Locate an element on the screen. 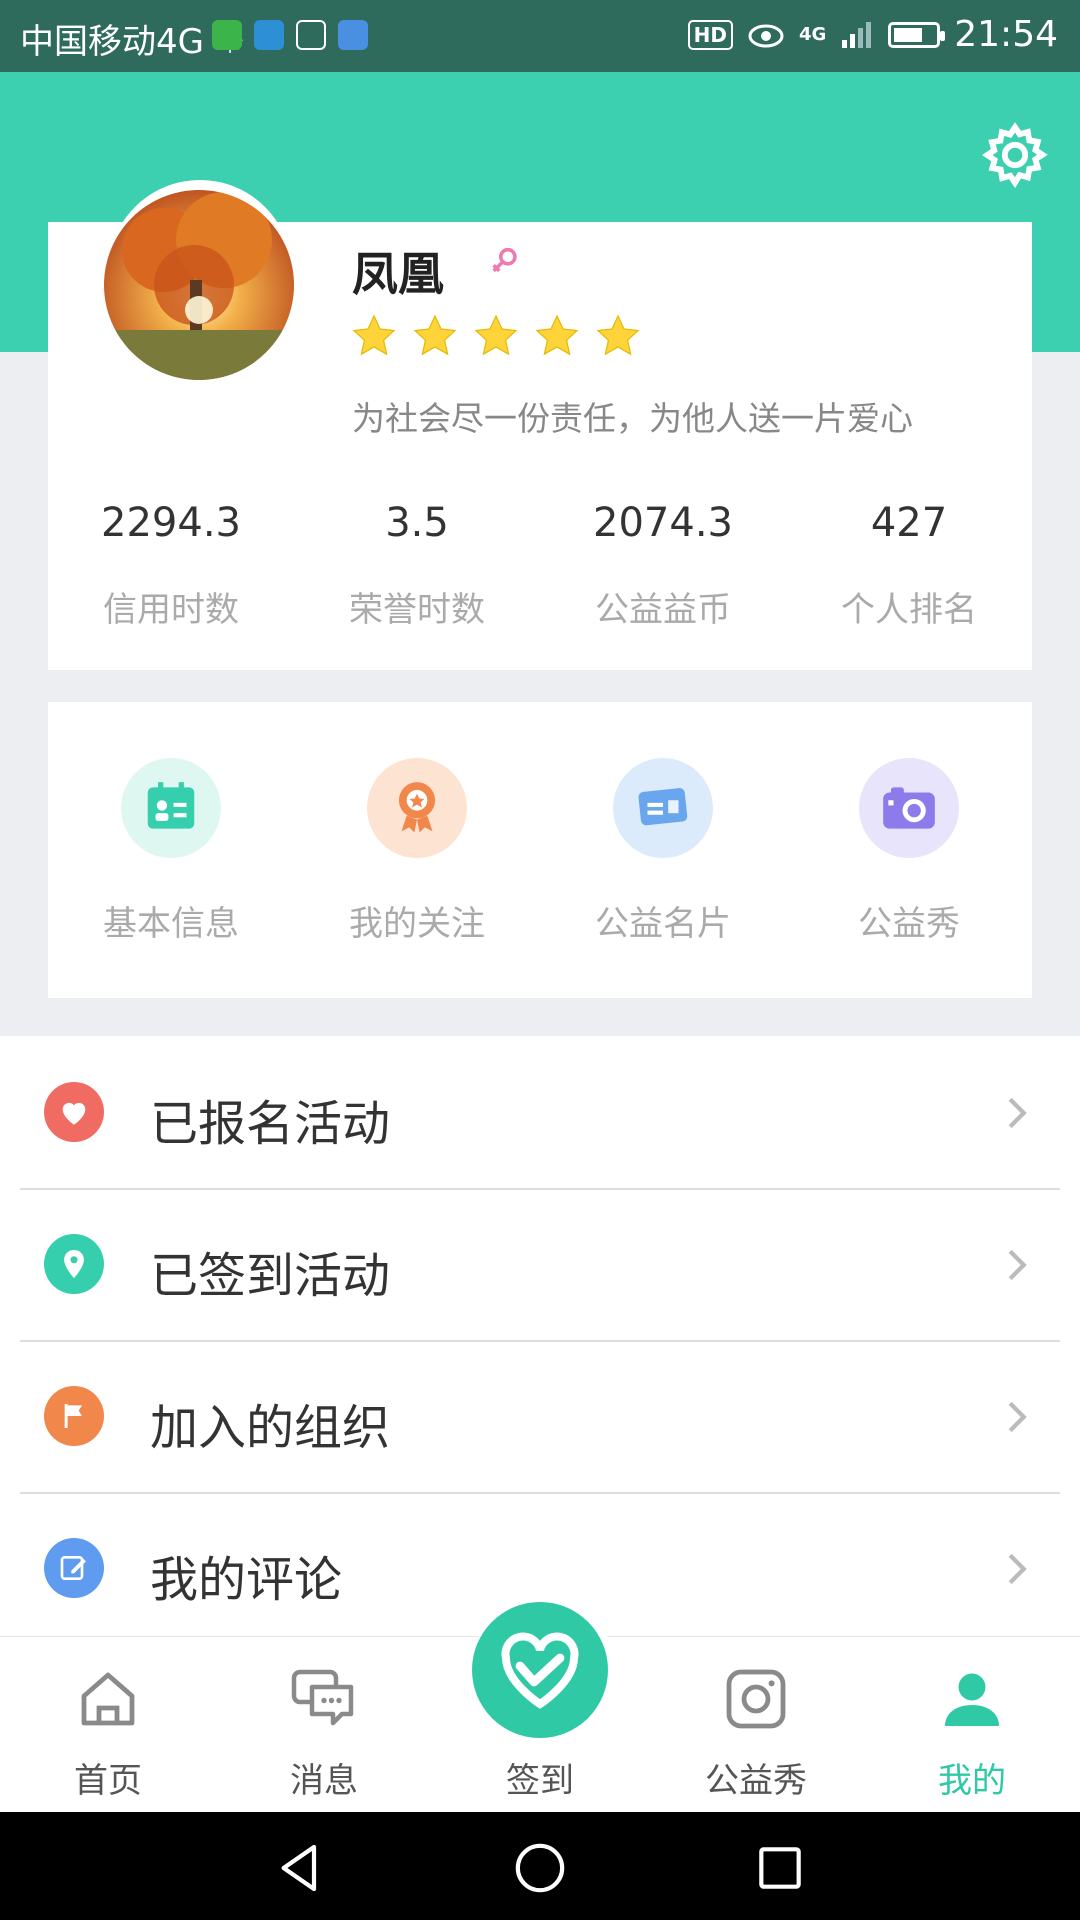  eye-comfort-icon is located at coordinates (766, 35).